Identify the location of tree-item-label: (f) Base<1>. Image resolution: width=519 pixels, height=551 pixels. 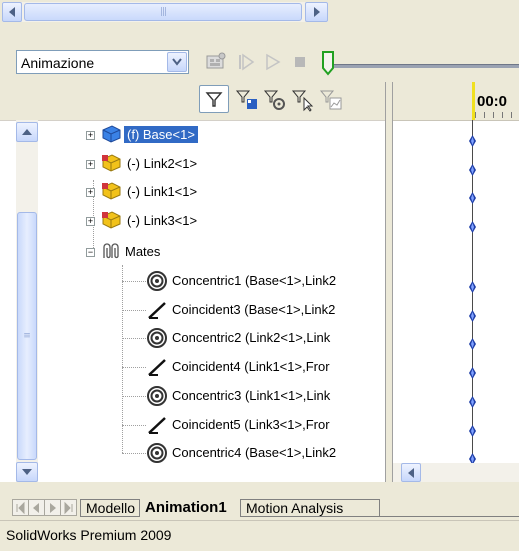
(161, 134).